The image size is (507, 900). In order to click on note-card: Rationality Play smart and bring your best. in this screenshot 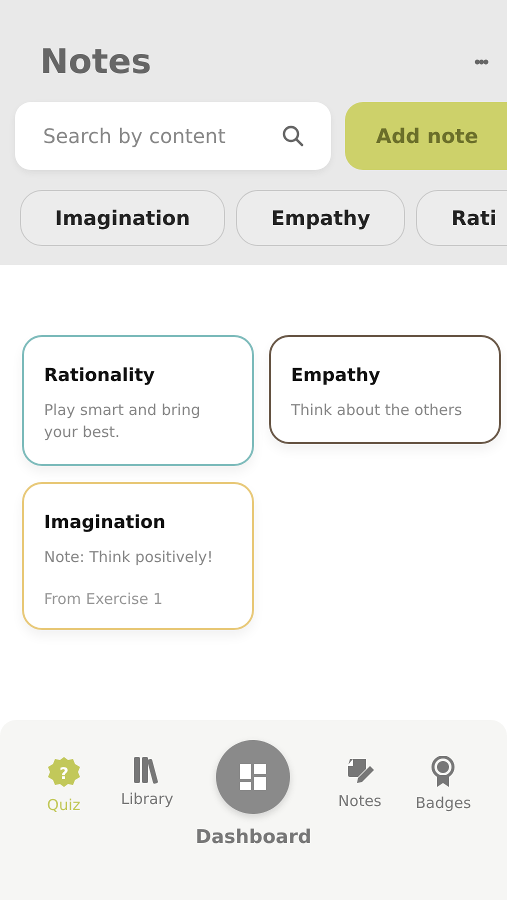, I will do `click(138, 400)`.